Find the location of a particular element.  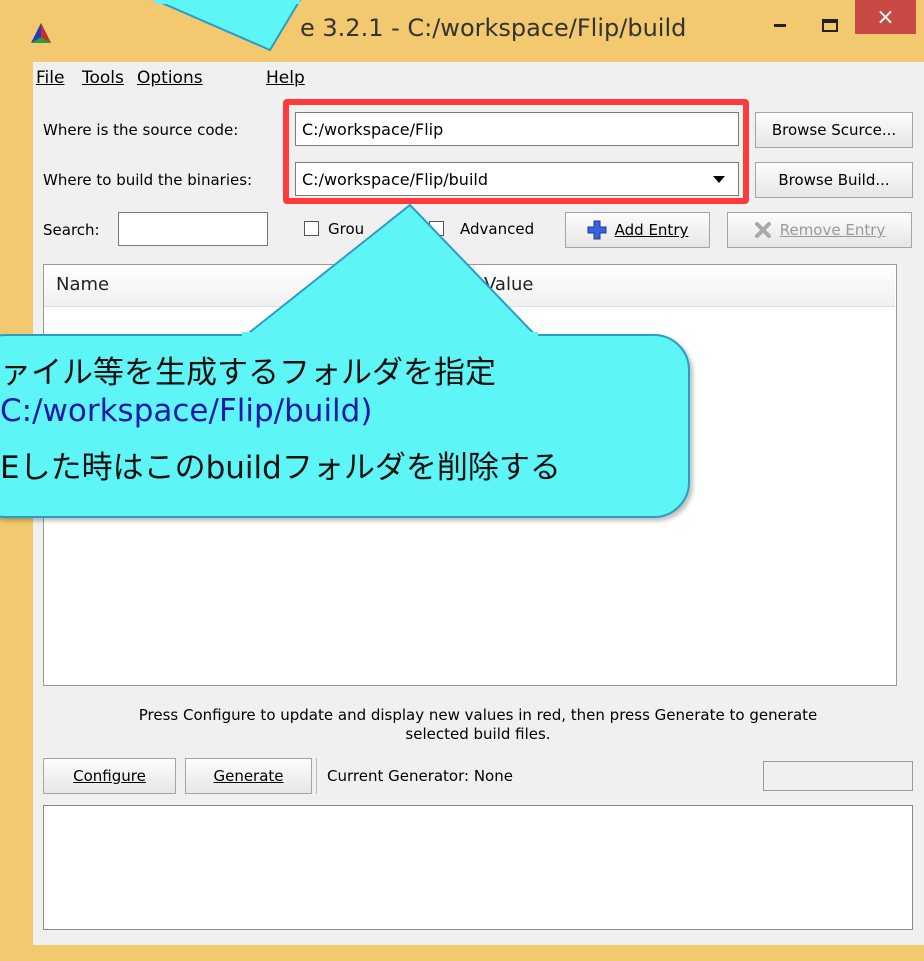

callout-seam is located at coordinates (390, 338).